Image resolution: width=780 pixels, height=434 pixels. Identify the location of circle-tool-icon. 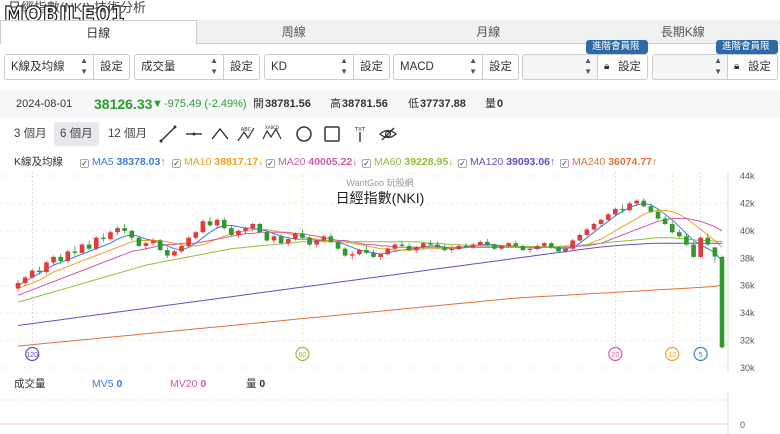
(304, 134).